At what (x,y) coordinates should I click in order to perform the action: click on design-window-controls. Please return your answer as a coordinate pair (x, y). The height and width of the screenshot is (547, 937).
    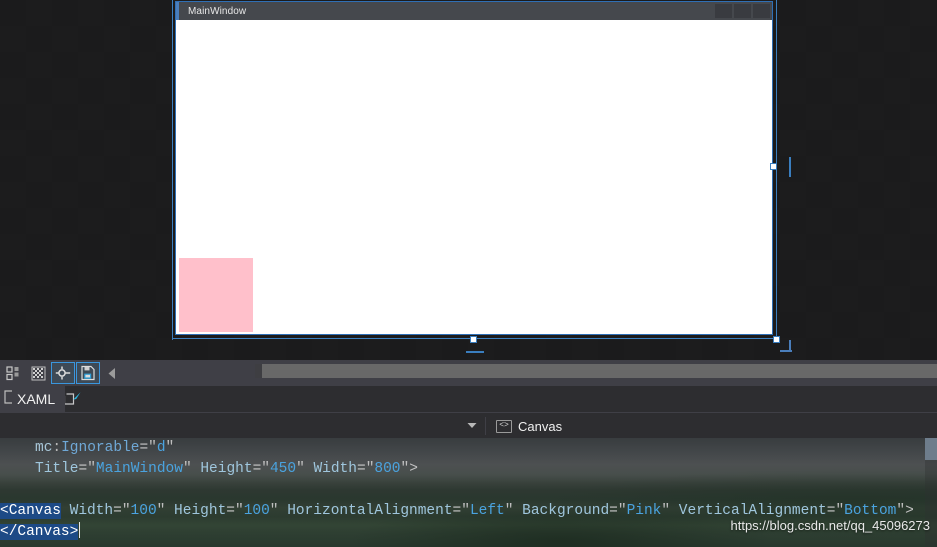
    Looking at the image, I should click on (742, 11).